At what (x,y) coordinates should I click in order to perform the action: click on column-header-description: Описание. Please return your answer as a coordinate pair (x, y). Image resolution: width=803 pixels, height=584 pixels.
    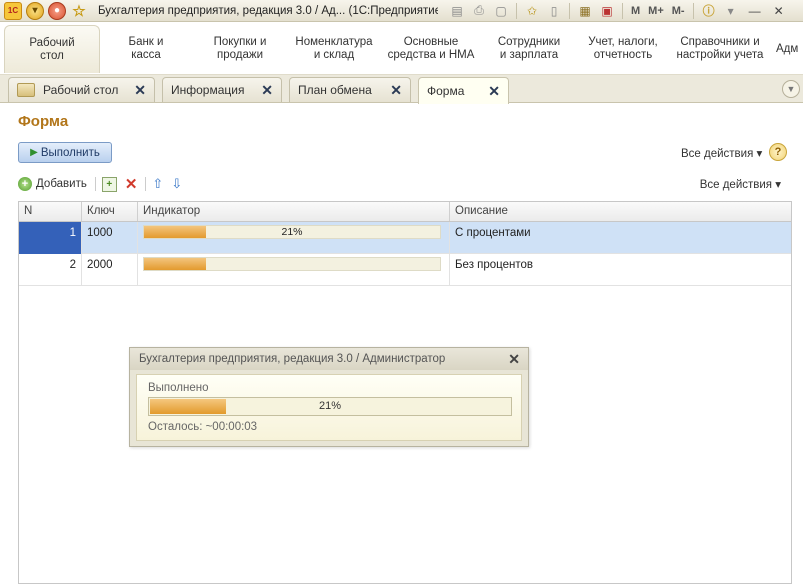
    Looking at the image, I should click on (620, 211).